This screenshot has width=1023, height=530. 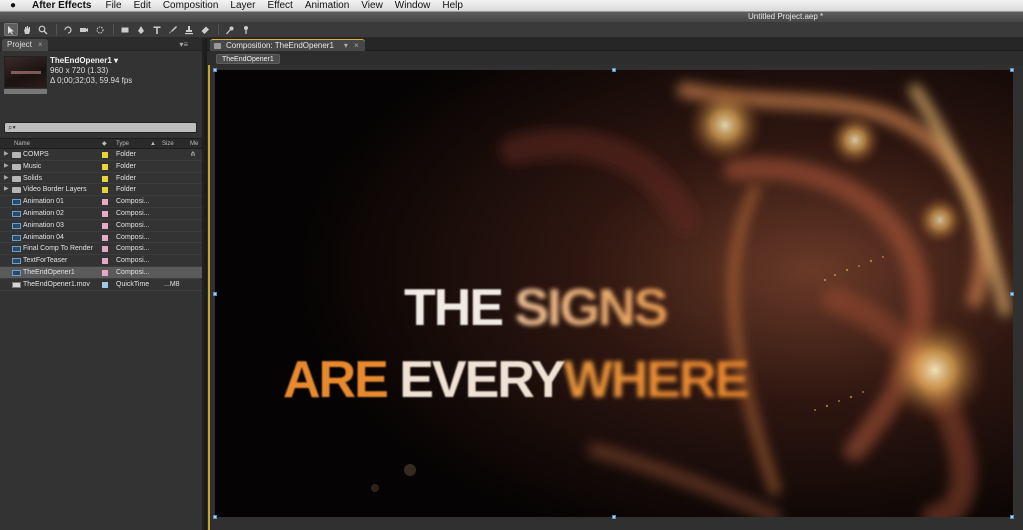 What do you see at coordinates (372, 6) in the screenshot?
I see `menu-view: View` at bounding box center [372, 6].